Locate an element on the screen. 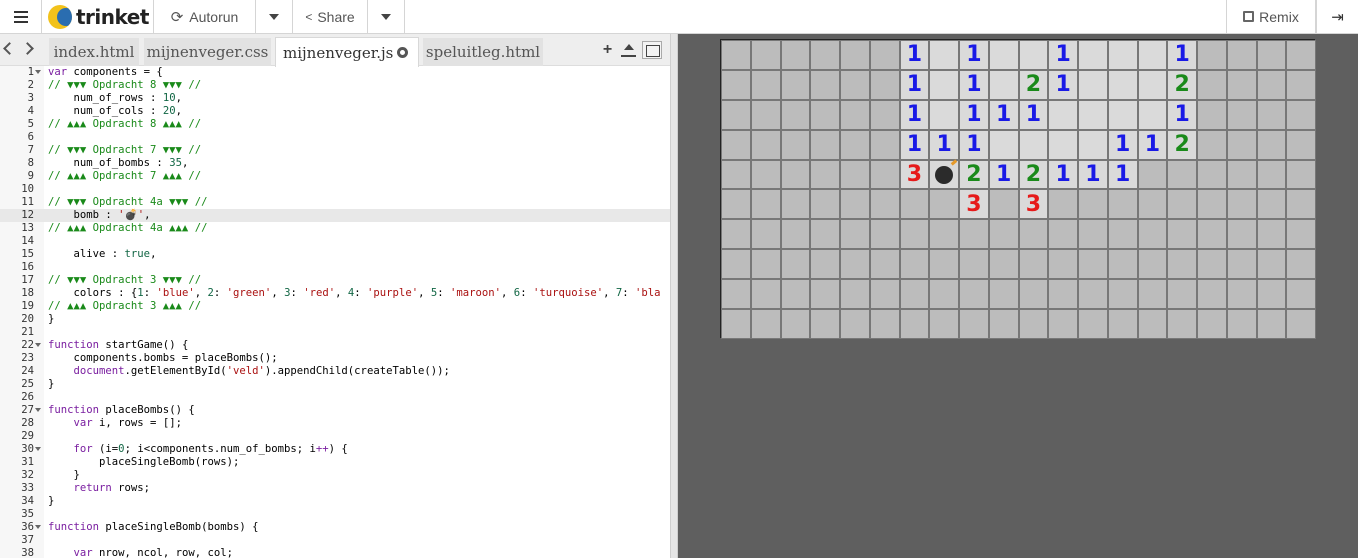  image-library-icon is located at coordinates (652, 50).